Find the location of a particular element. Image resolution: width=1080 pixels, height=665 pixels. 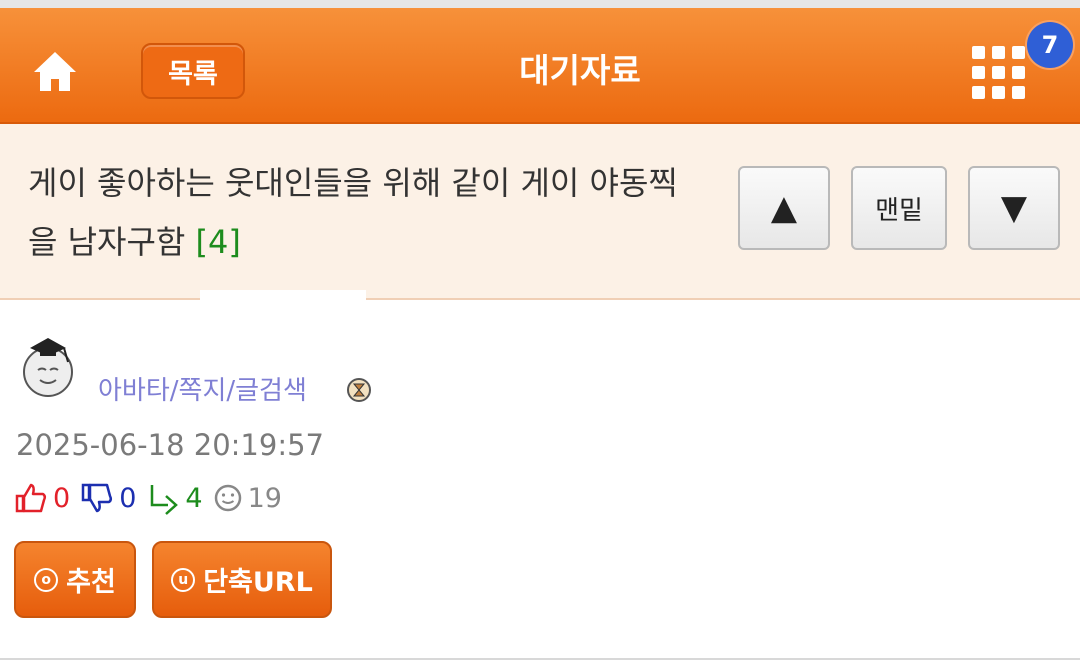

scroll-bottom-button: 맨밑 is located at coordinates (899, 208).